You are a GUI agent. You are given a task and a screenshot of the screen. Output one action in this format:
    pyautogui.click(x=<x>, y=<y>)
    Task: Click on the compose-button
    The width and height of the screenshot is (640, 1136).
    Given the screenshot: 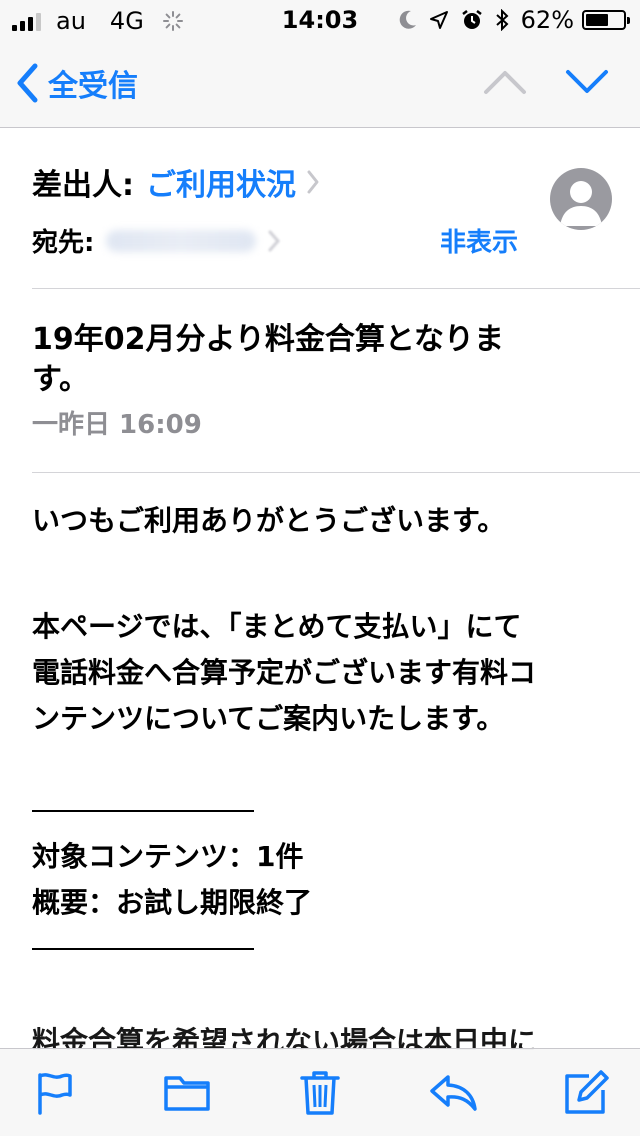 What is the action you would take?
    pyautogui.click(x=586, y=1093)
    